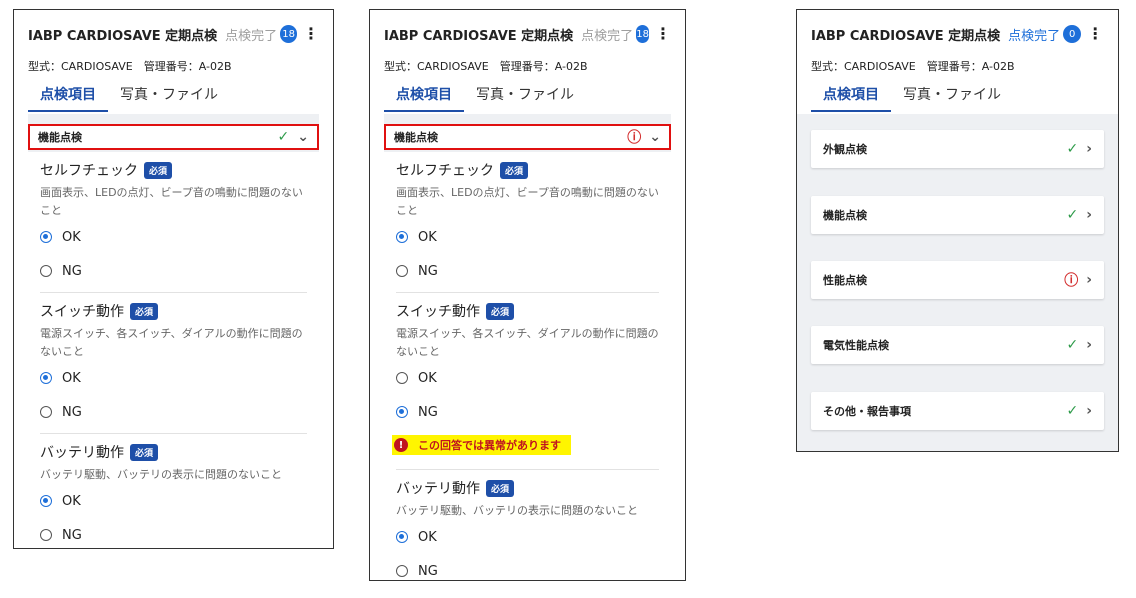 Image resolution: width=1136 pixels, height=598 pixels. I want to click on question: バッテリ動作 必須 バッテリ駆動、バッテリの表示に問題のないこと OK NG, so click(173, 495).